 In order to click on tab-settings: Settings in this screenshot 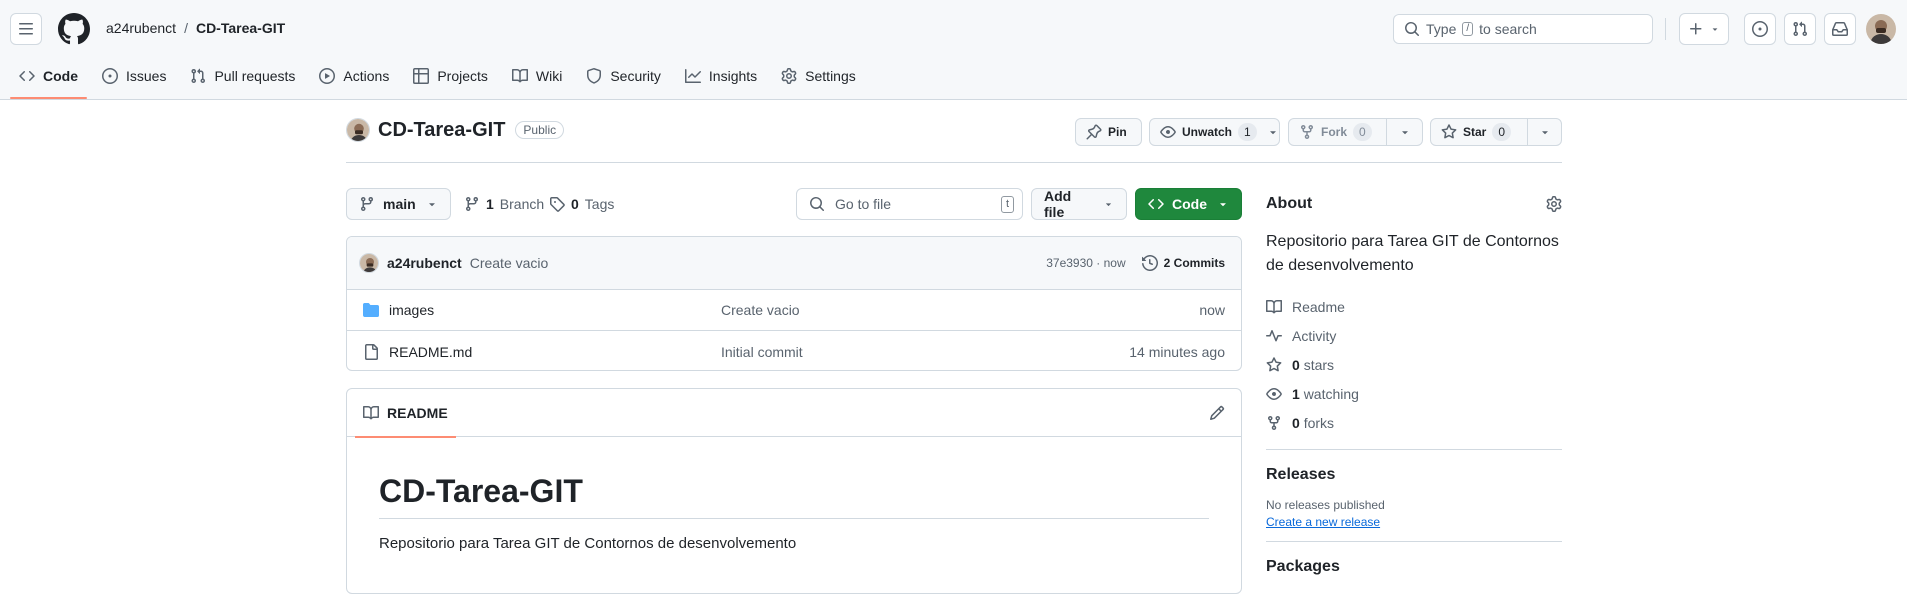, I will do `click(818, 76)`.